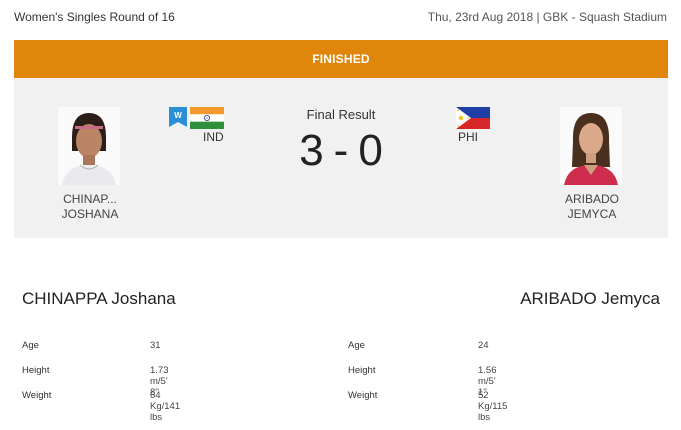 The image size is (681, 430). Describe the element at coordinates (370, 150) in the screenshot. I see `score-right: 0` at that location.